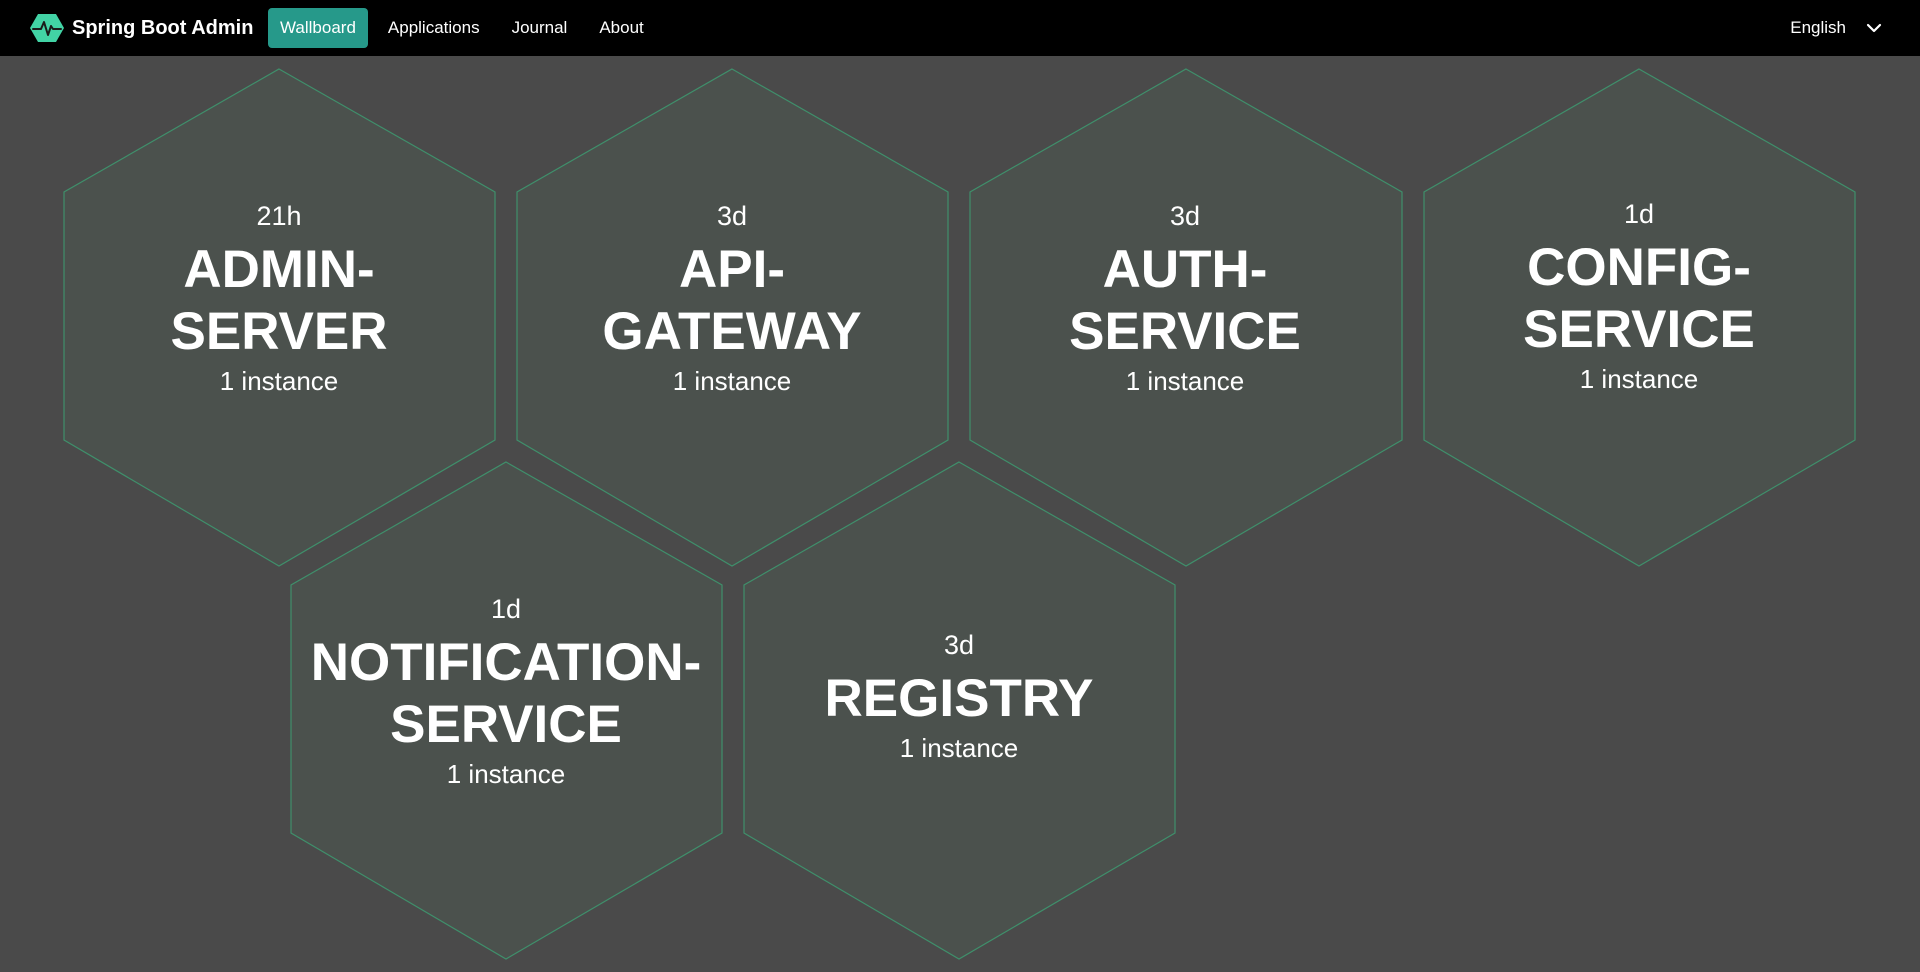 This screenshot has width=1920, height=972. I want to click on heartbeat-logo-icon, so click(47, 28).